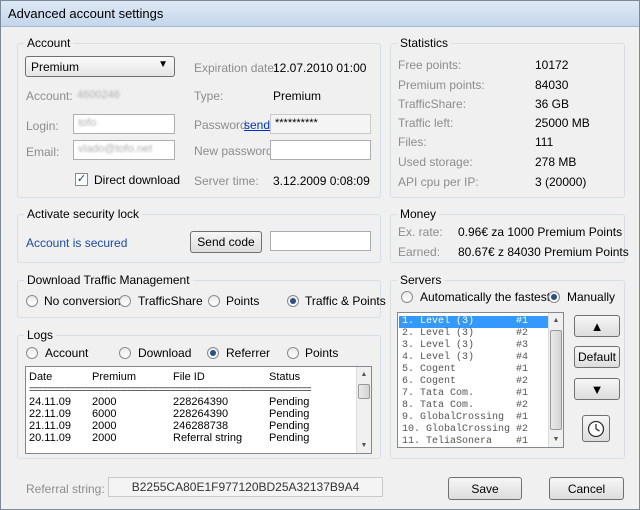  Describe the element at coordinates (473, 346) in the screenshot. I see `server-item: 3. Level (3) #3` at that location.